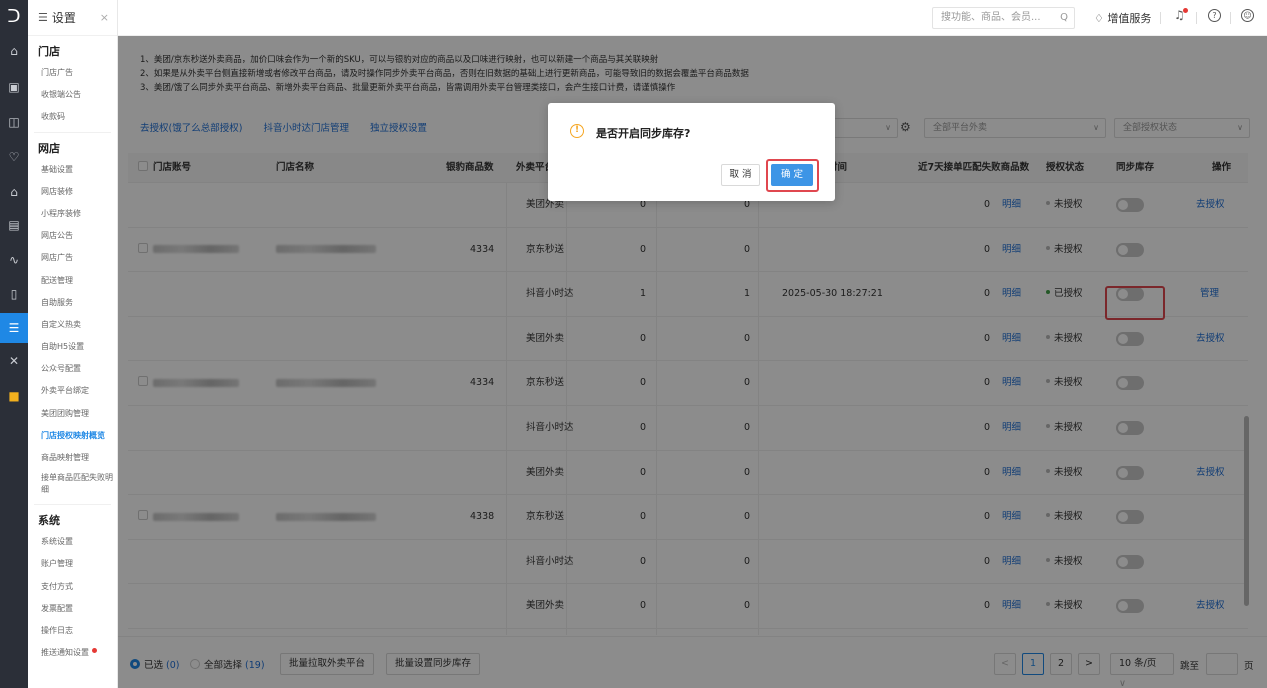 The width and height of the screenshot is (1267, 688). I want to click on dialog-message: 是否开启同步库存?, so click(643, 133).